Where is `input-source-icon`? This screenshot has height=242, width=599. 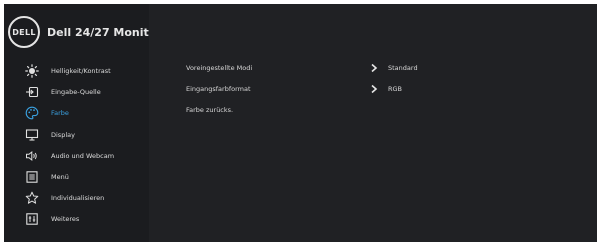
input-source-icon is located at coordinates (32, 92).